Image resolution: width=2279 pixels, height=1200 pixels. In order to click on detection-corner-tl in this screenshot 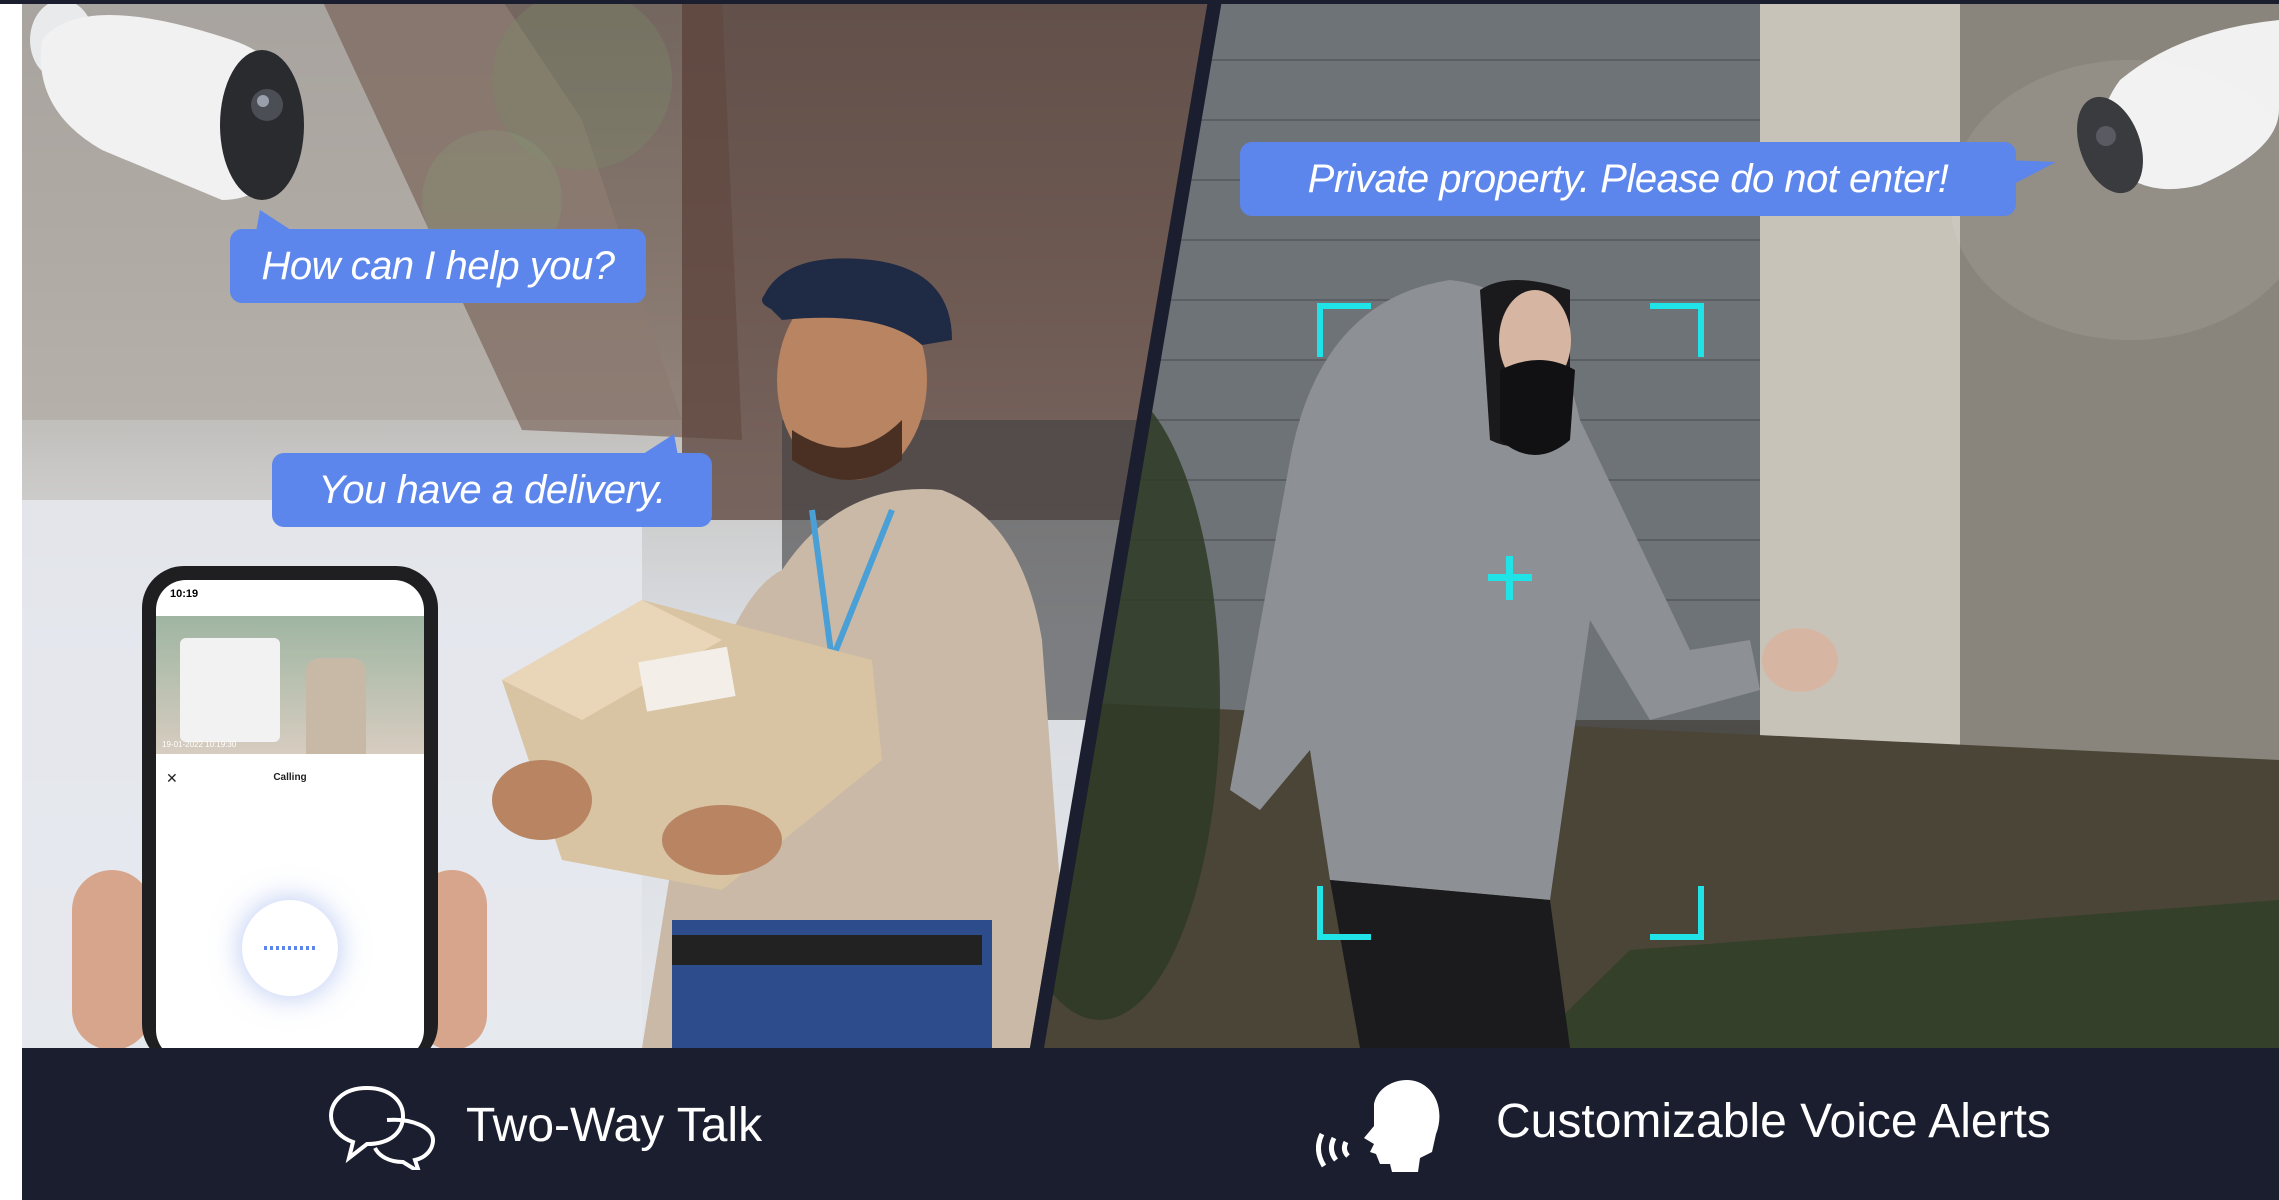, I will do `click(1344, 330)`.